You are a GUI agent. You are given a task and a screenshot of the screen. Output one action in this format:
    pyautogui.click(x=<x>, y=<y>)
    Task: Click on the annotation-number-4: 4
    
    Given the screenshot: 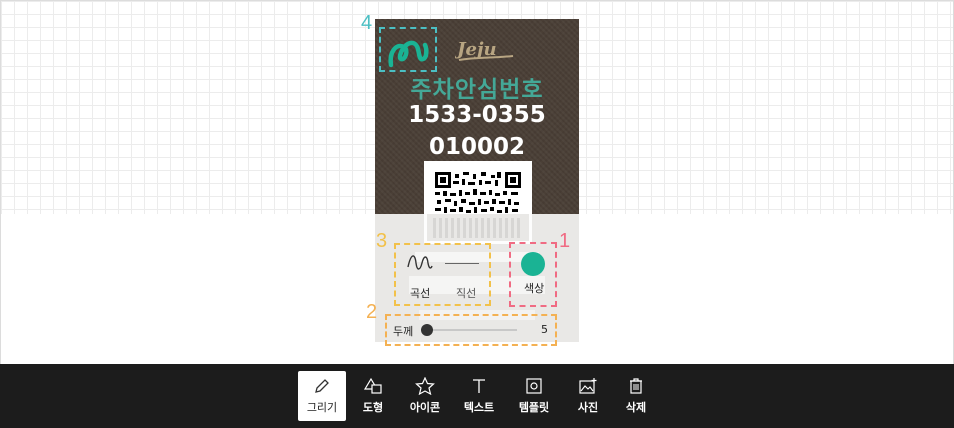 What is the action you would take?
    pyautogui.click(x=367, y=23)
    